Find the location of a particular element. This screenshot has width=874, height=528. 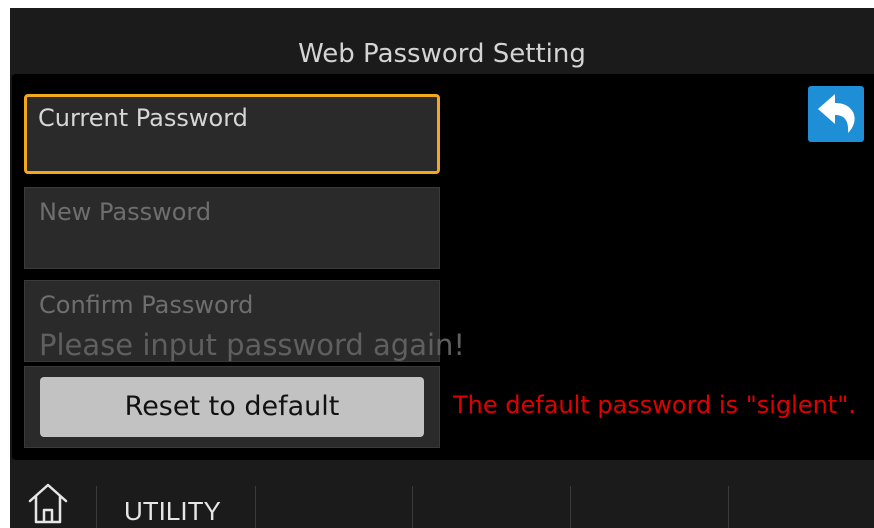

confirm-password-label: Confirm Password is located at coordinates (146, 305).